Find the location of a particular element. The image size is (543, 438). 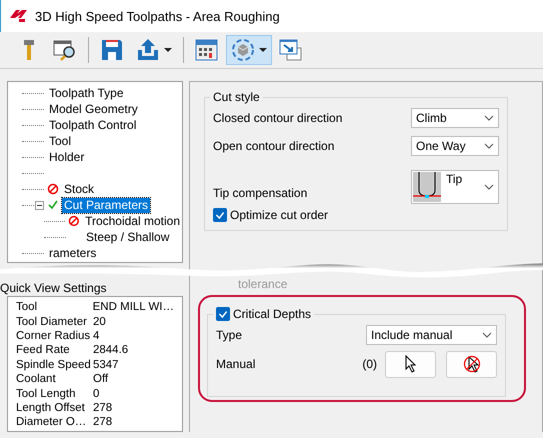

table-cell-text: Corner Radius is located at coordinates (54, 336).